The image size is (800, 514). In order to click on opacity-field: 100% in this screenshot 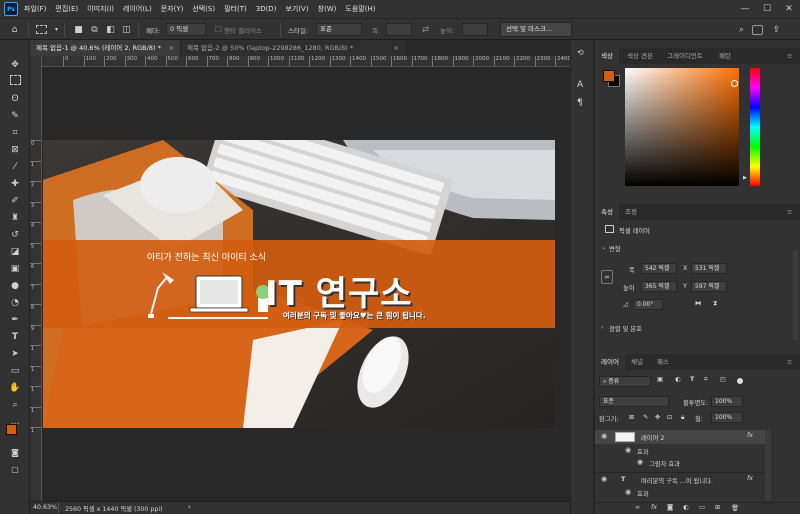, I will do `click(727, 401)`.